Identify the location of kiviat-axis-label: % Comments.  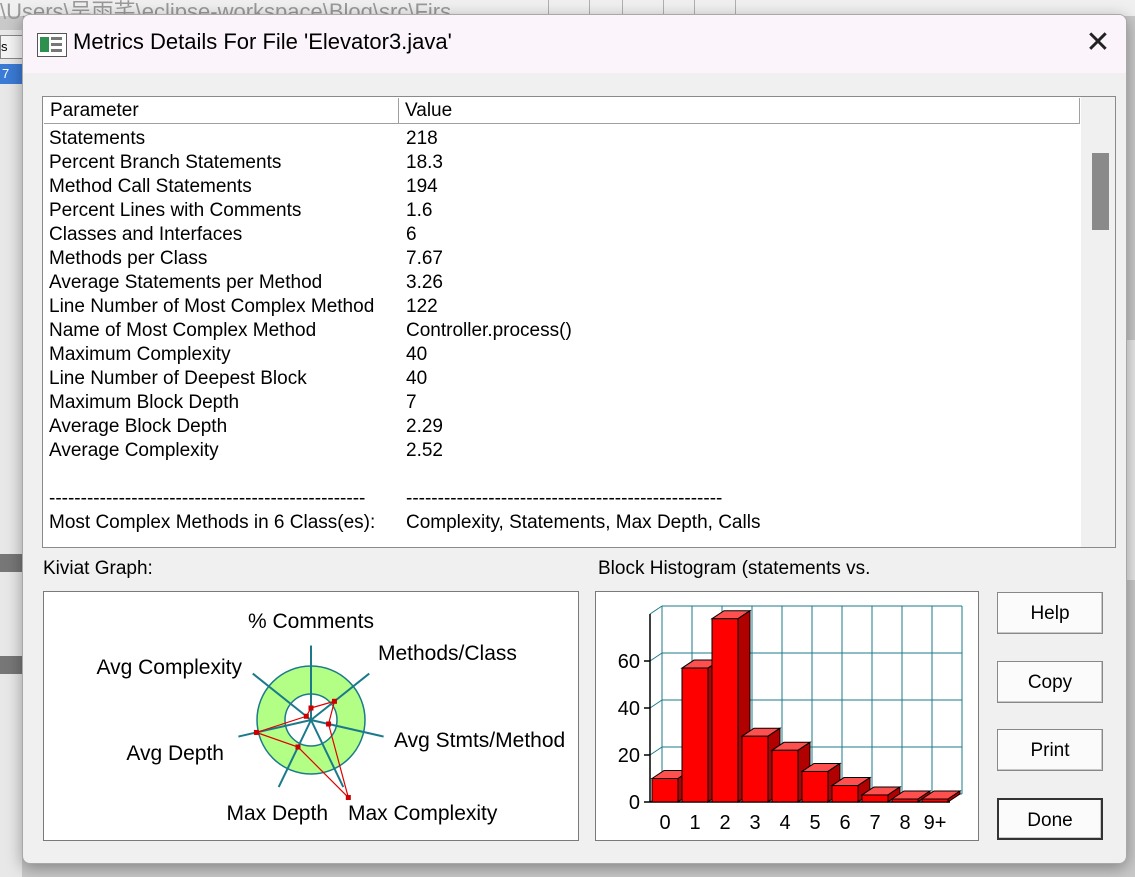
(311, 621).